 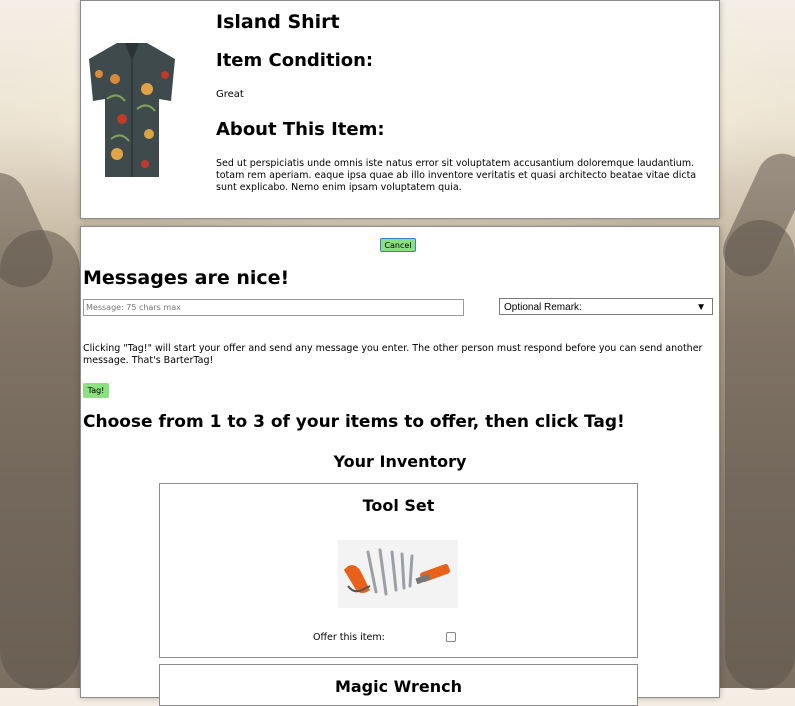 I want to click on about-heading: About This Item:, so click(x=300, y=129).